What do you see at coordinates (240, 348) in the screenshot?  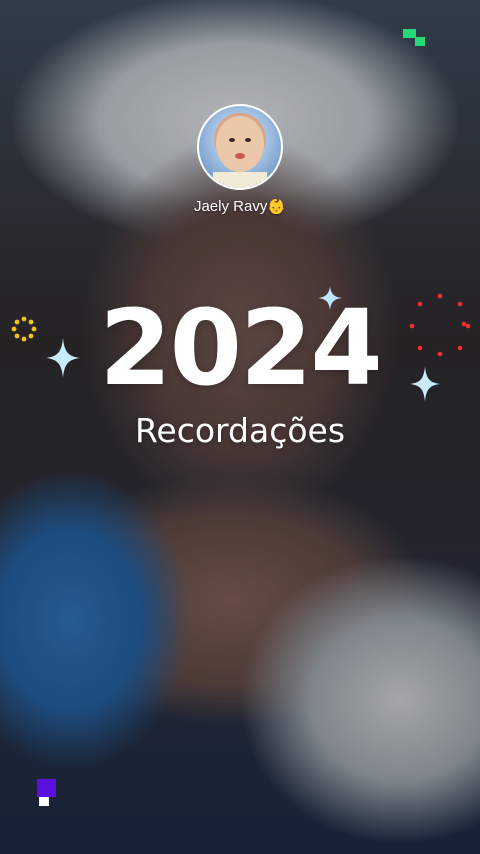 I see `year-title: 2024` at bounding box center [240, 348].